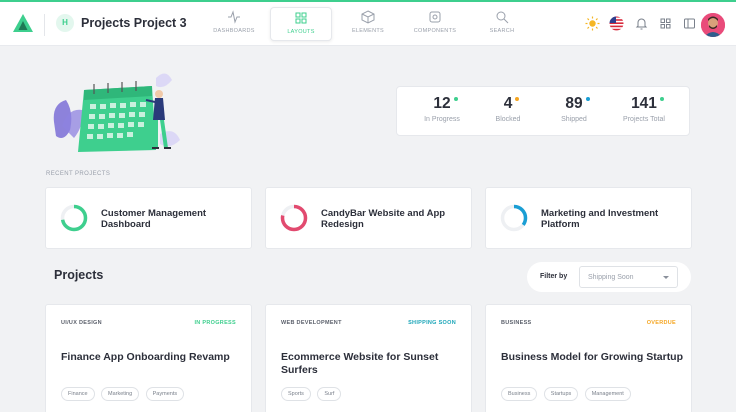 The image size is (736, 412). Describe the element at coordinates (301, 32) in the screenshot. I see `nav-label: LAYOUTS` at that location.